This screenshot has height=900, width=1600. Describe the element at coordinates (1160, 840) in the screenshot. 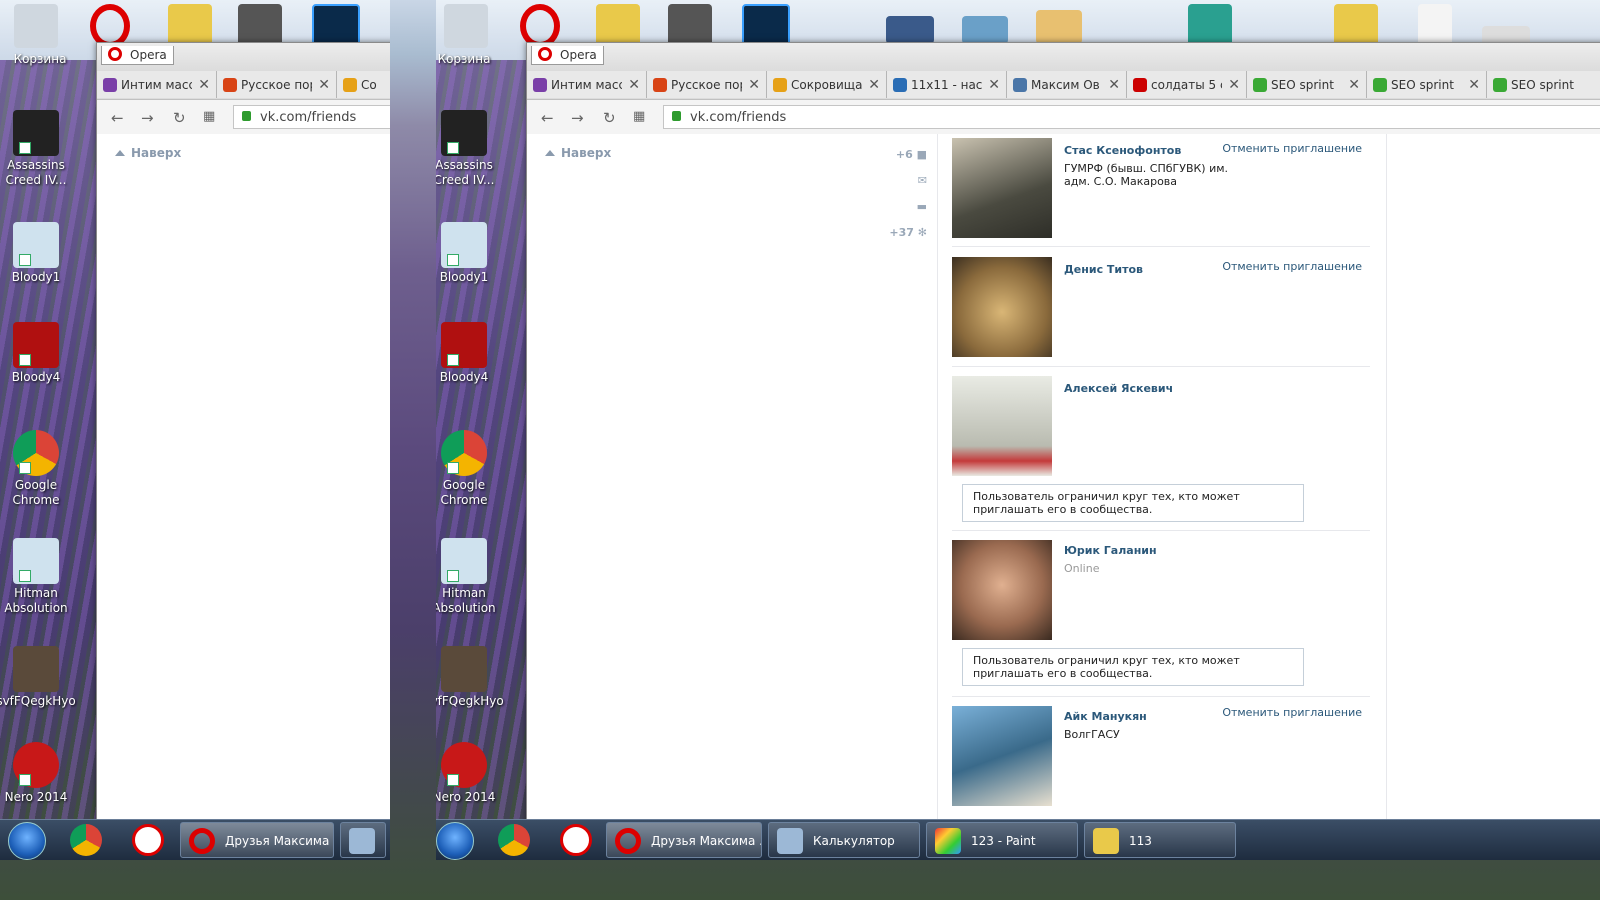

I see `taskbar-button-folder: 113` at that location.